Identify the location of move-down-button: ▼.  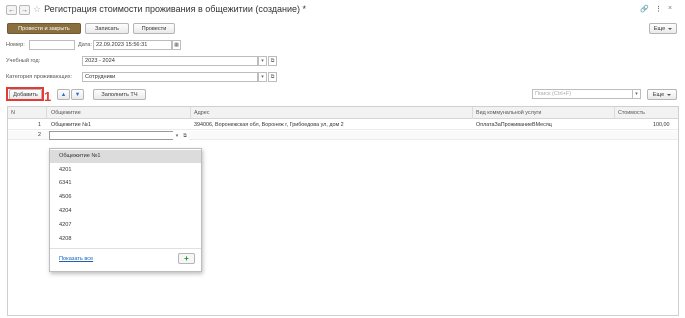
(77, 94).